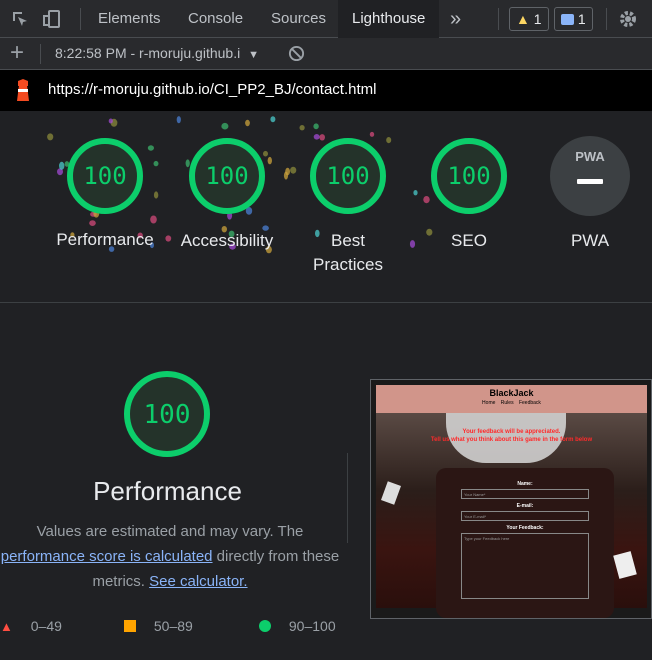 The height and width of the screenshot is (660, 652). I want to click on gear-icon, so click(628, 19).